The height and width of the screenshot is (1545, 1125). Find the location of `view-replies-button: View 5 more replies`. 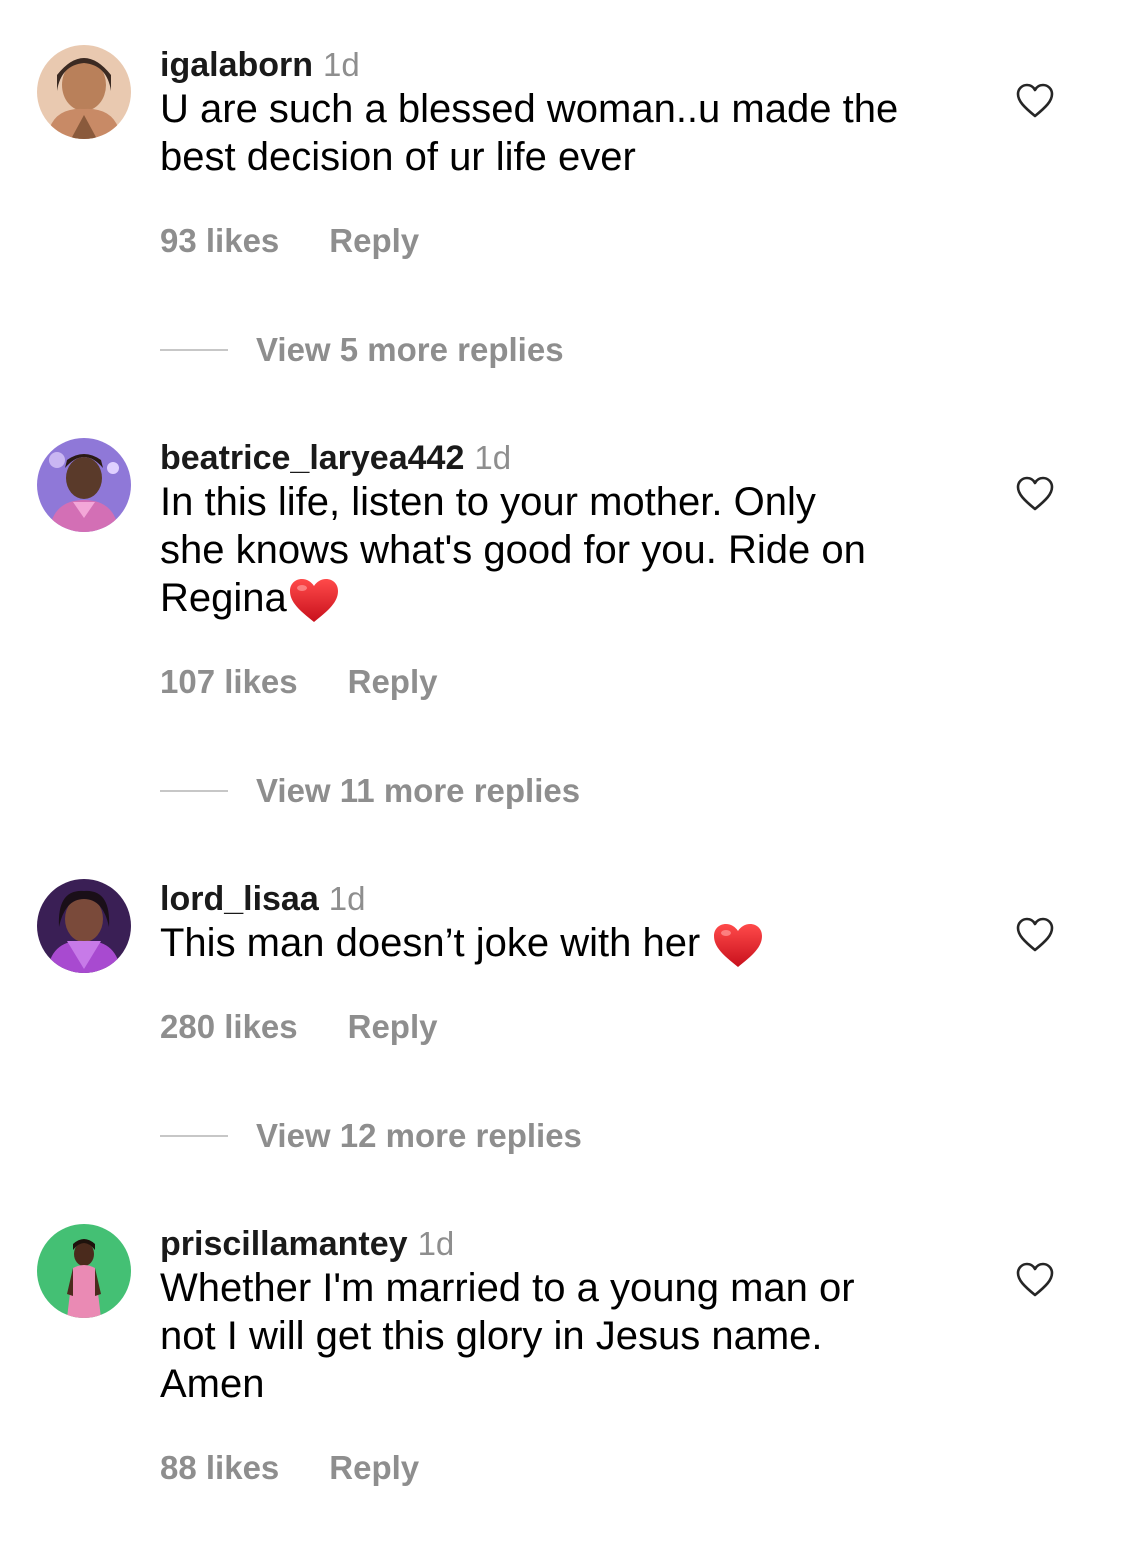

view-replies-button: View 5 more replies is located at coordinates (362, 350).